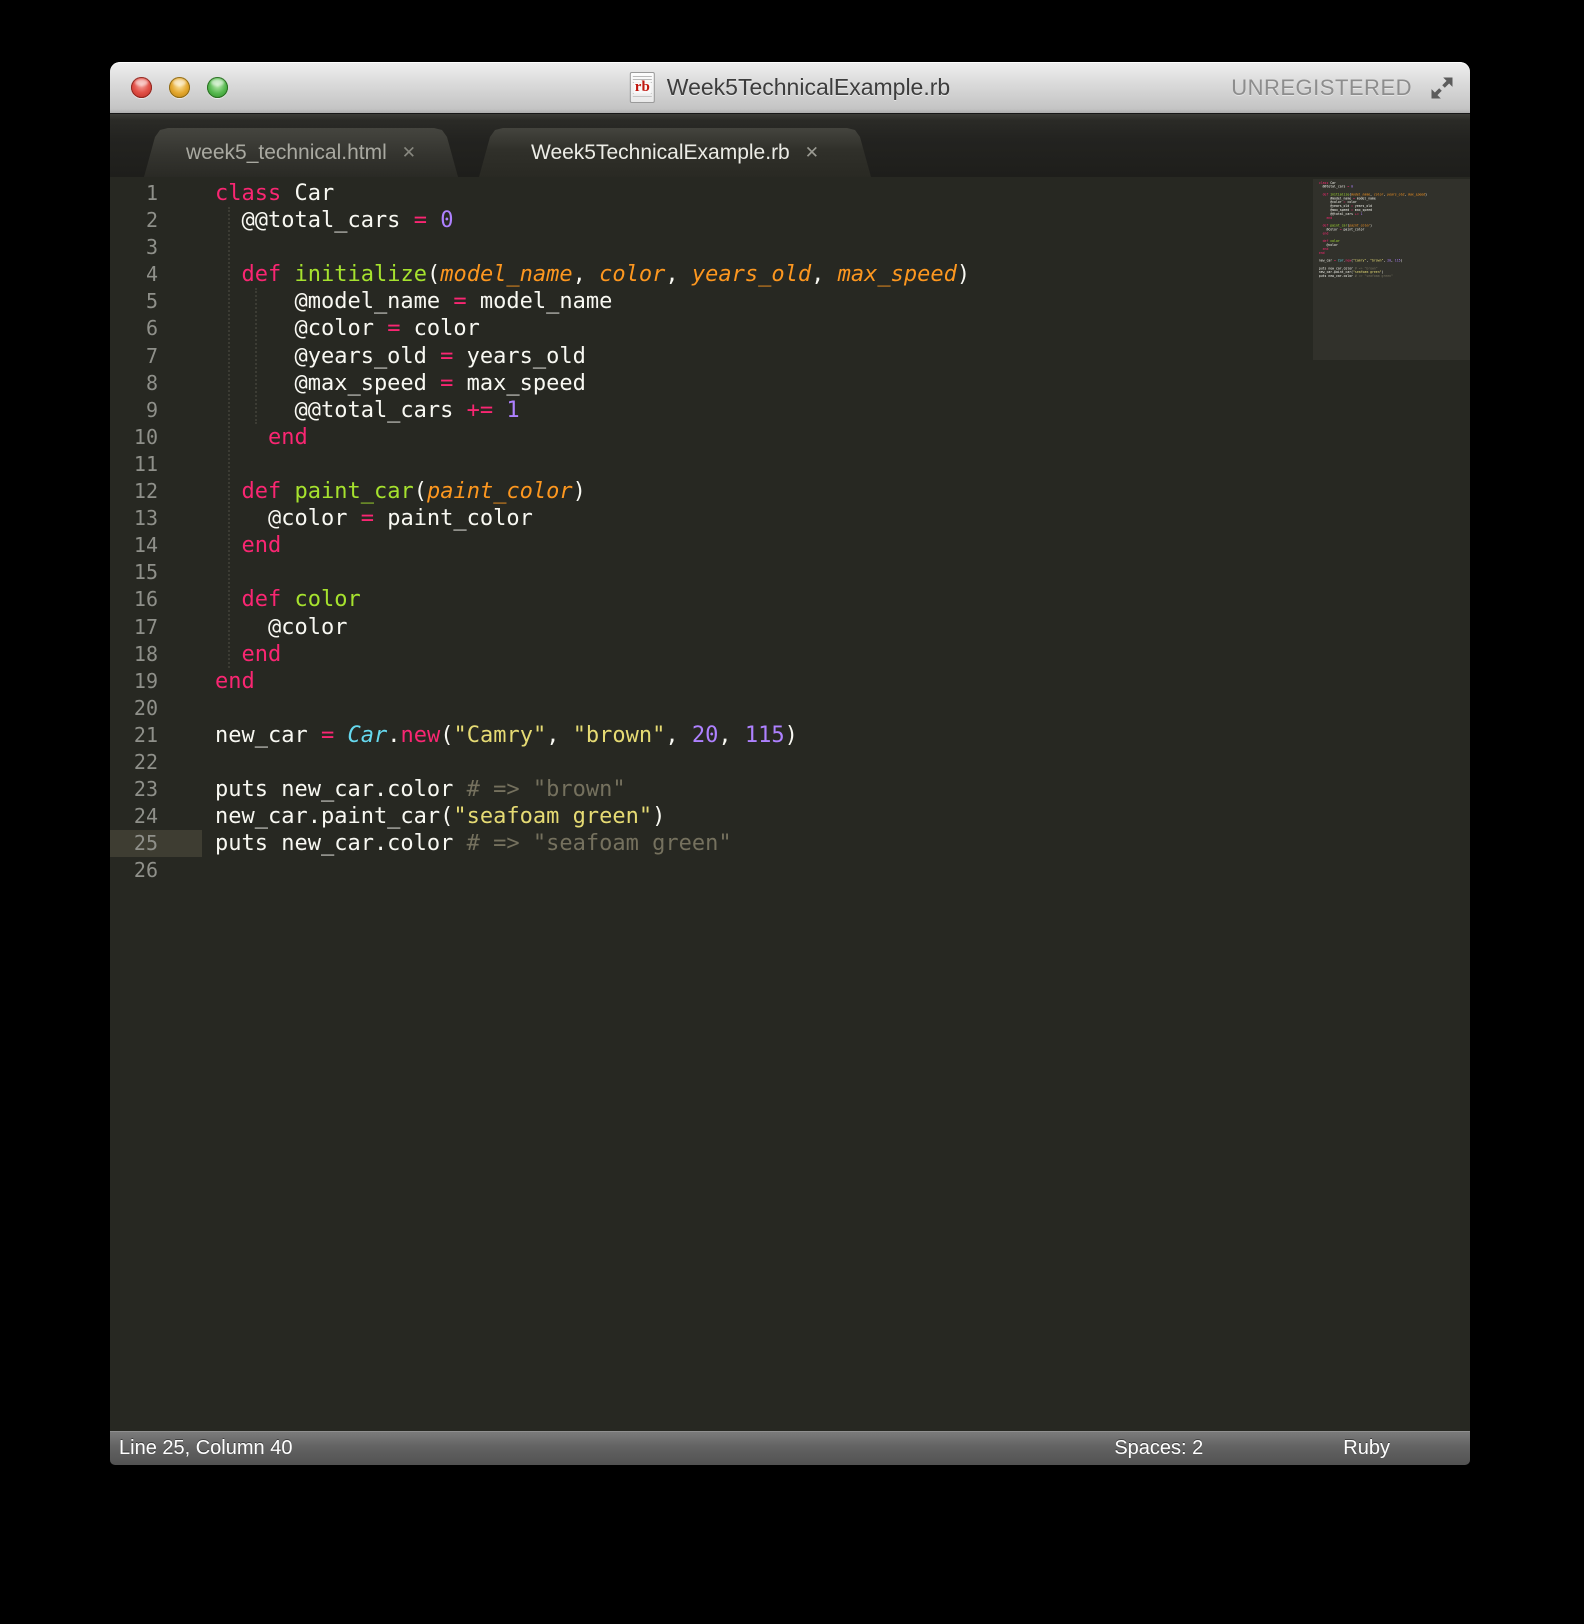 The width and height of the screenshot is (1584, 1624). I want to click on code-line: 24new_car.paint_car("seafoam green"), so click(790, 816).